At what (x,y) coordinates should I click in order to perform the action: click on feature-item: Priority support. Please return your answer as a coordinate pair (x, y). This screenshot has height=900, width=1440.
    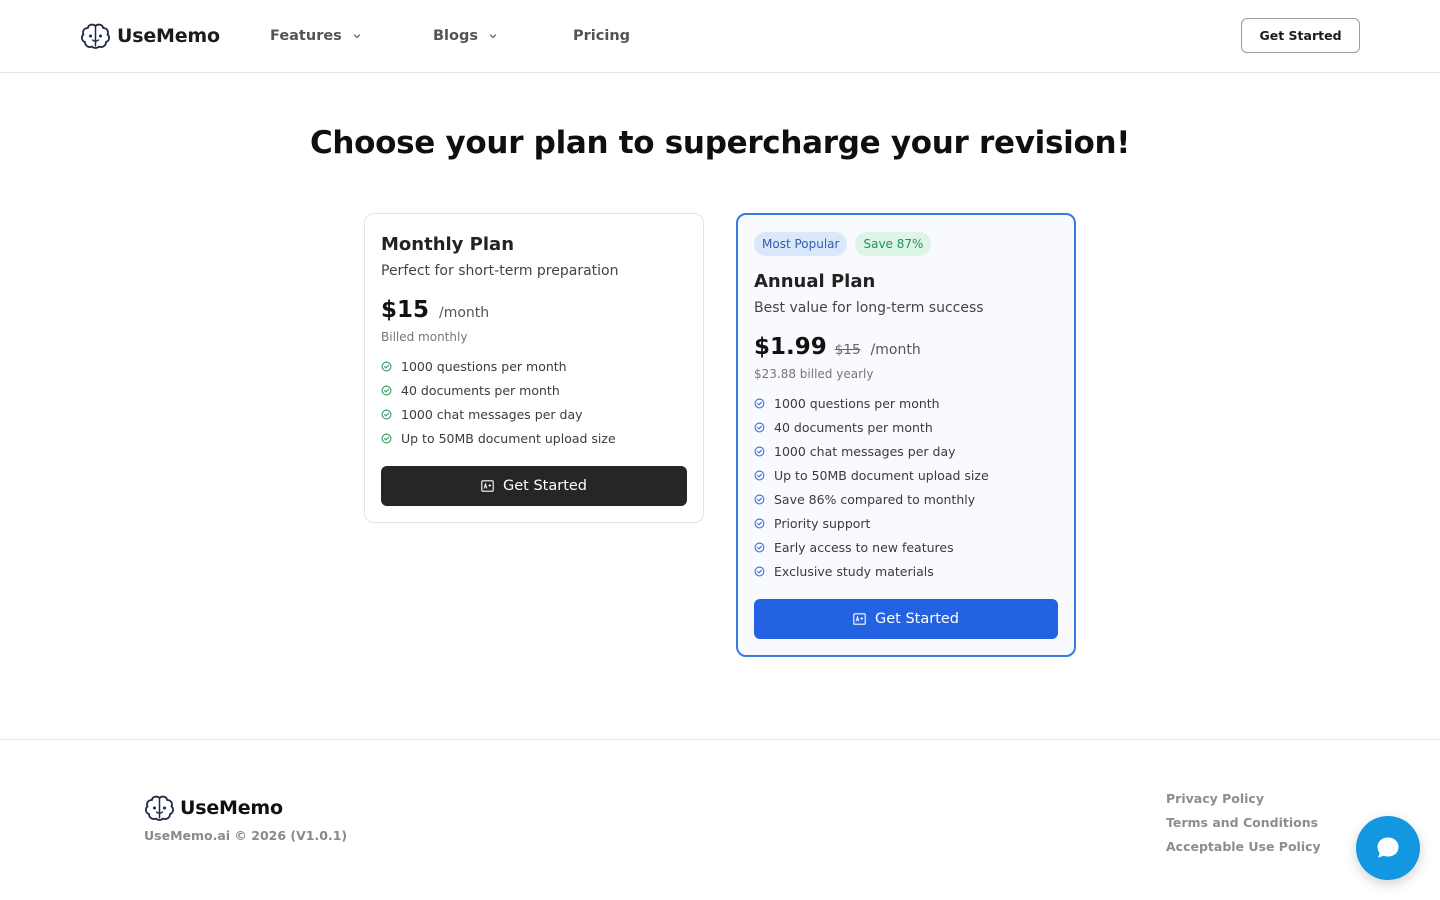
    Looking at the image, I should click on (906, 523).